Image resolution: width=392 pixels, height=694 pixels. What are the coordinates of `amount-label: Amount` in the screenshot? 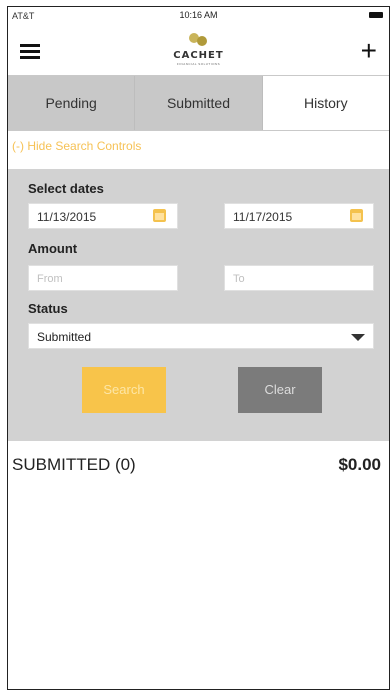 It's located at (53, 248).